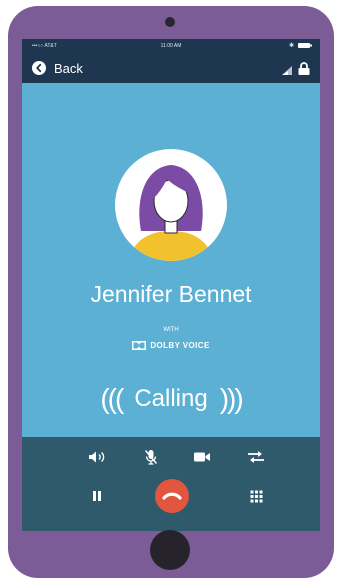  I want to click on back-button: Back, so click(57, 68).